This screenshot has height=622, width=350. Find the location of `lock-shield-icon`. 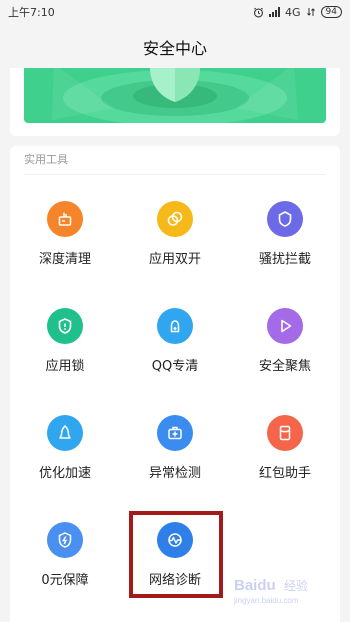

lock-shield-icon is located at coordinates (65, 326).